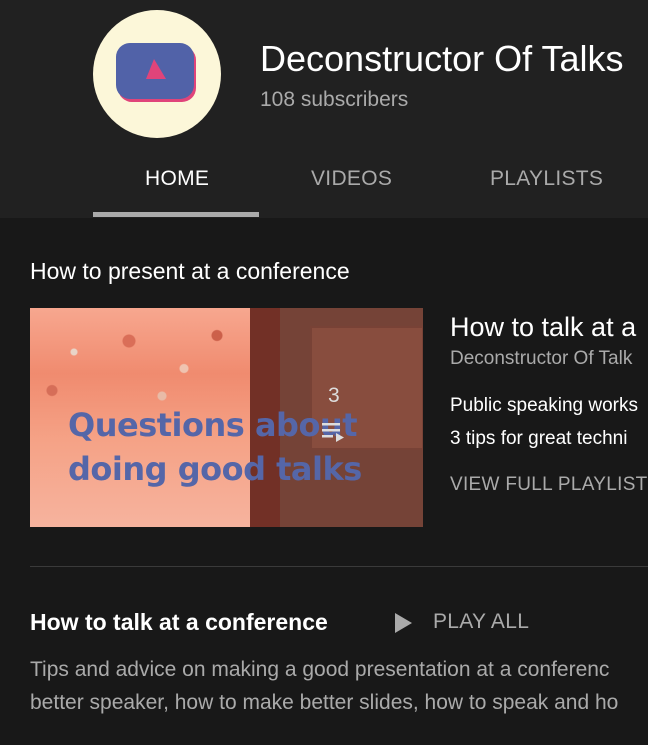 Image resolution: width=648 pixels, height=745 pixels. What do you see at coordinates (335, 434) in the screenshot?
I see `playlist-icon` at bounding box center [335, 434].